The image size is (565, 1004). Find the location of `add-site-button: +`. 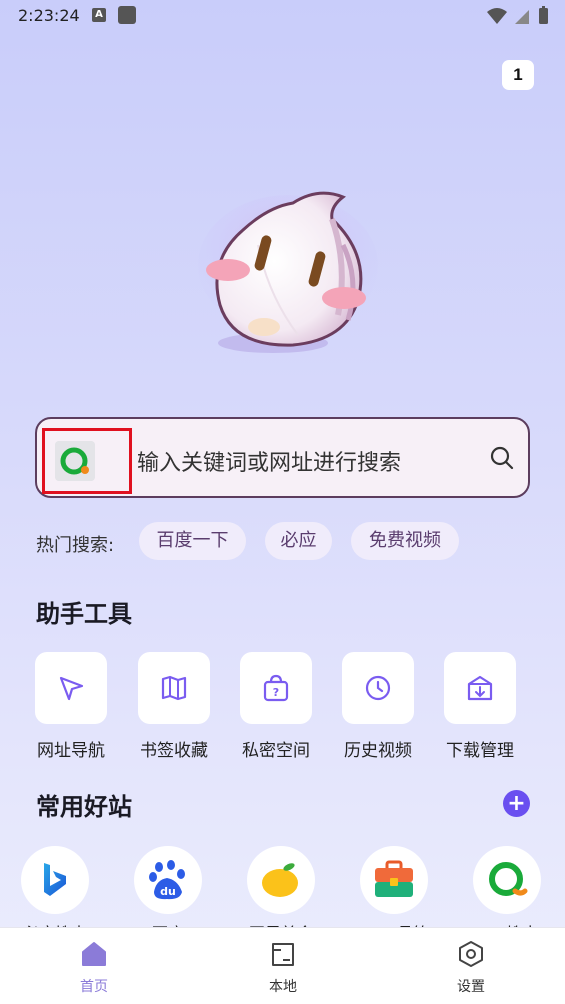

add-site-button: + is located at coordinates (516, 803).